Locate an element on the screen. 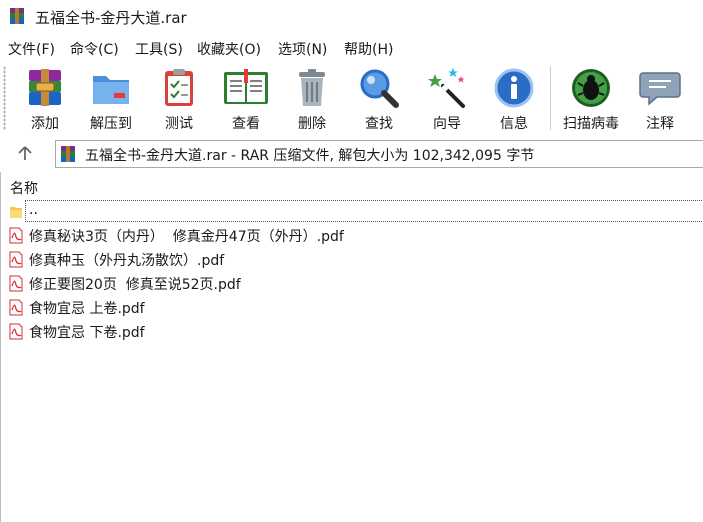  delete-label: 删除 is located at coordinates (312, 124).